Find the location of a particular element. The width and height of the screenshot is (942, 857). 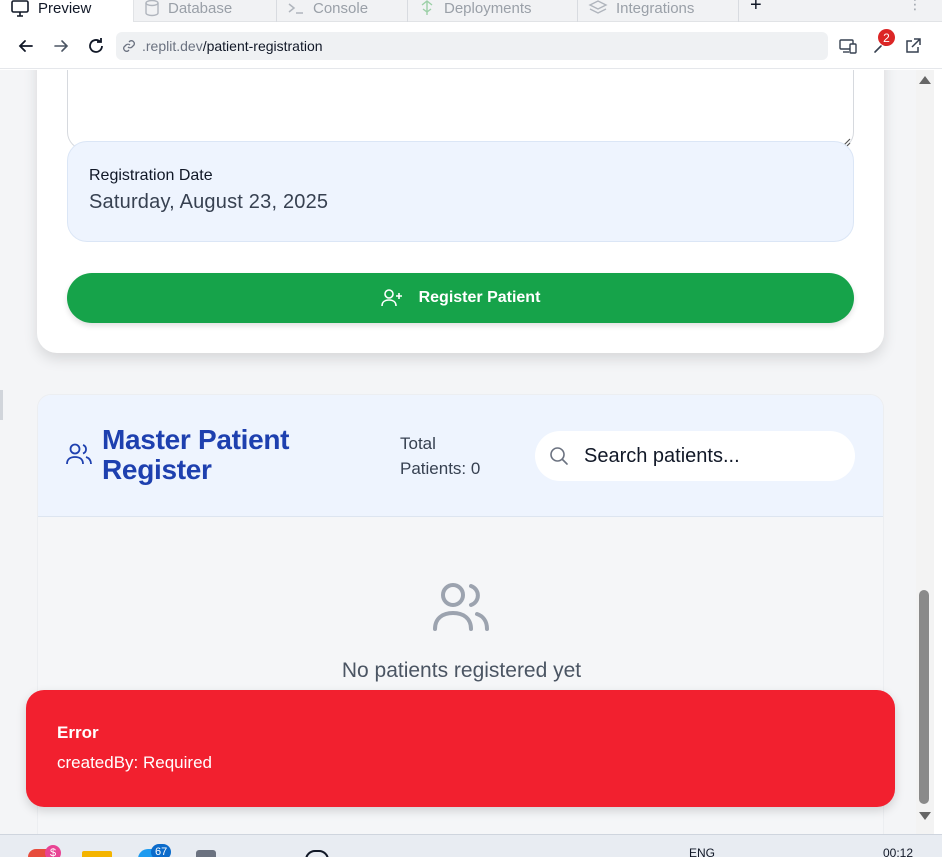

tab-console: Console is located at coordinates (342, 11).